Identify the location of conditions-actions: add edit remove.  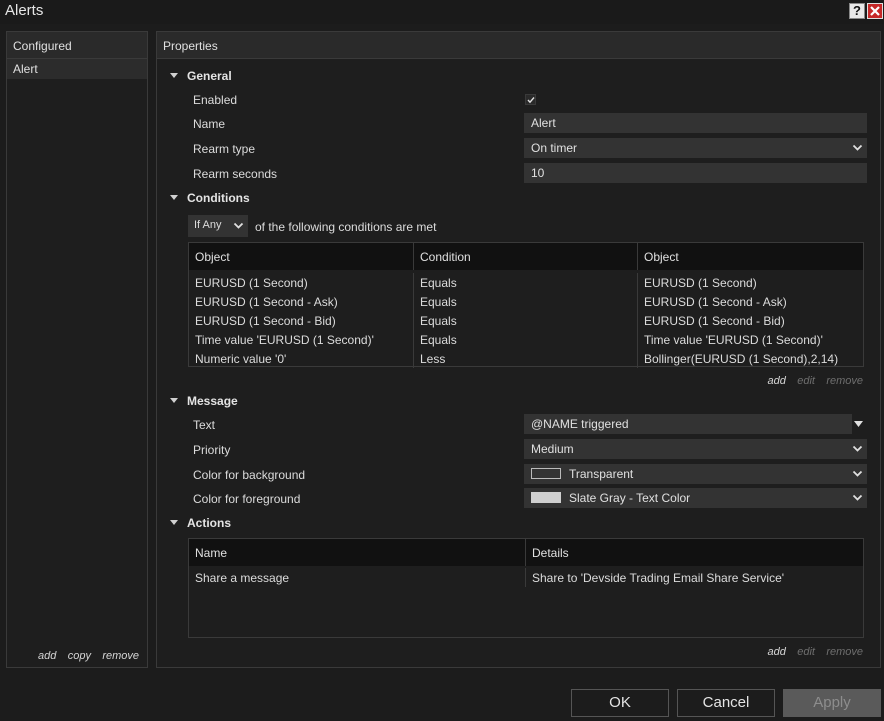
(760, 380).